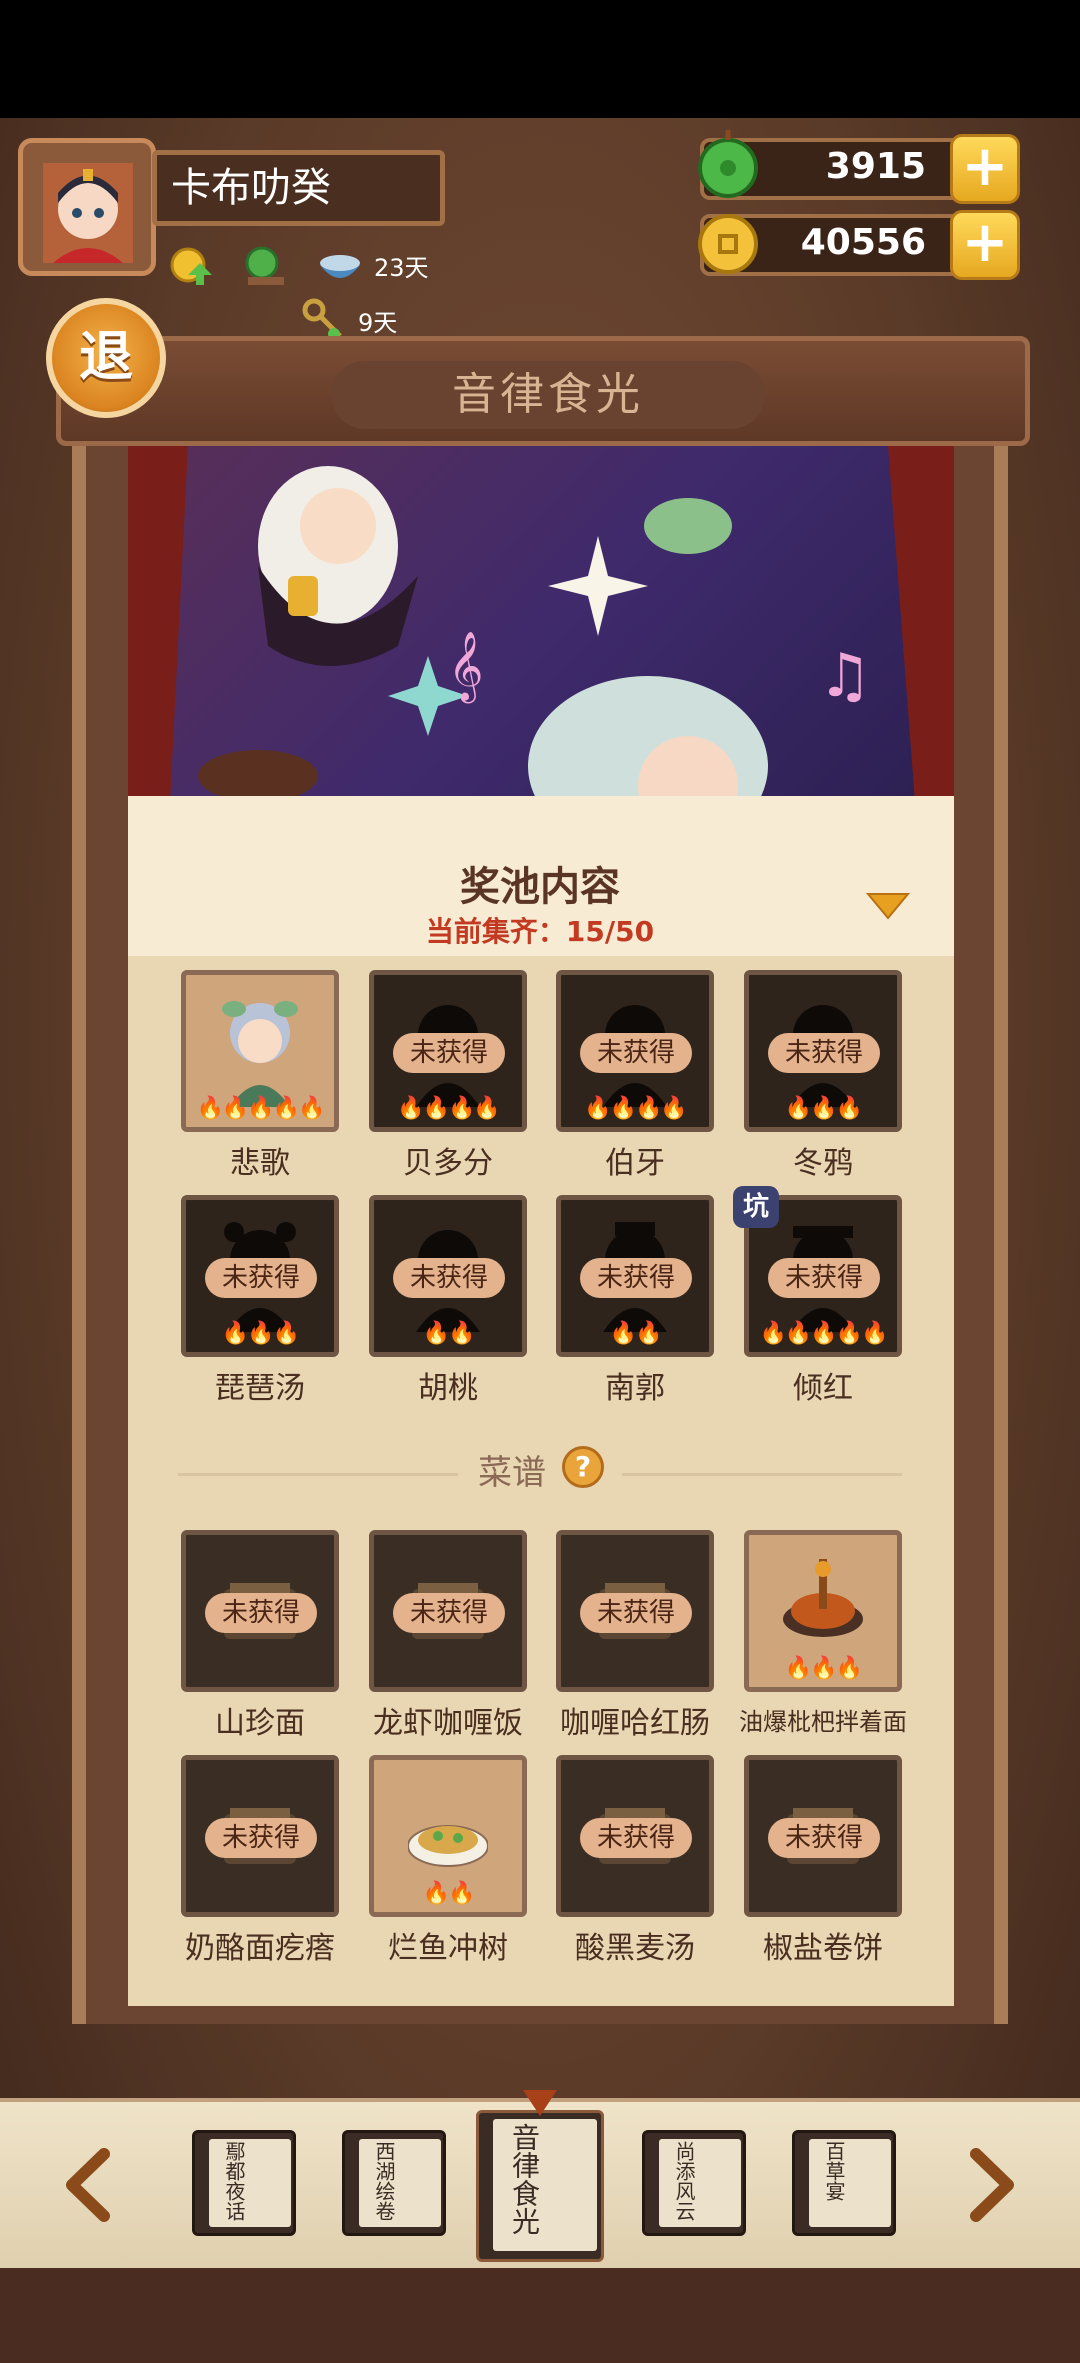 The width and height of the screenshot is (1080, 2363). What do you see at coordinates (540, 2315) in the screenshot?
I see `bottom-strip` at bounding box center [540, 2315].